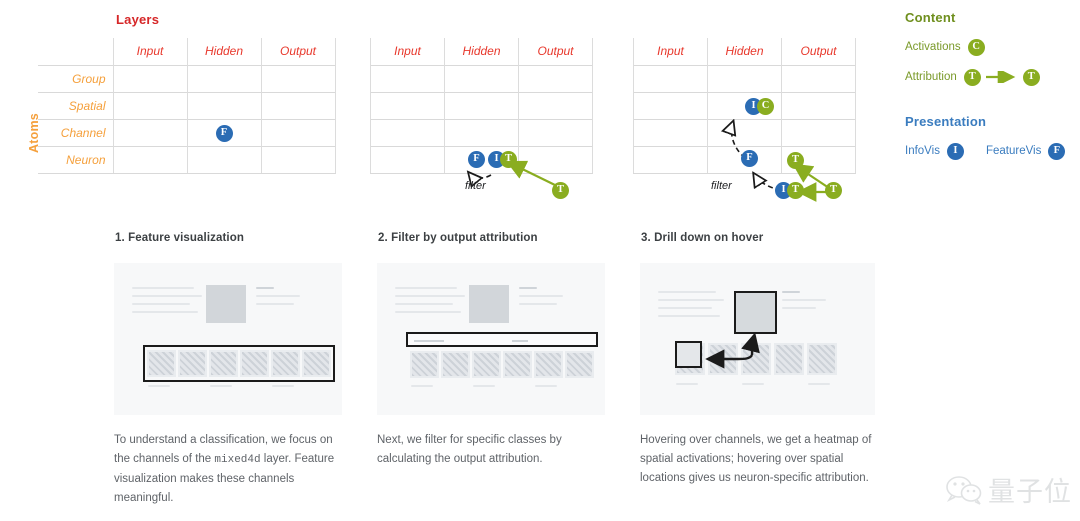 The height and width of the screenshot is (521, 1080). I want to click on badge-attribution-t-from: T, so click(972, 77).